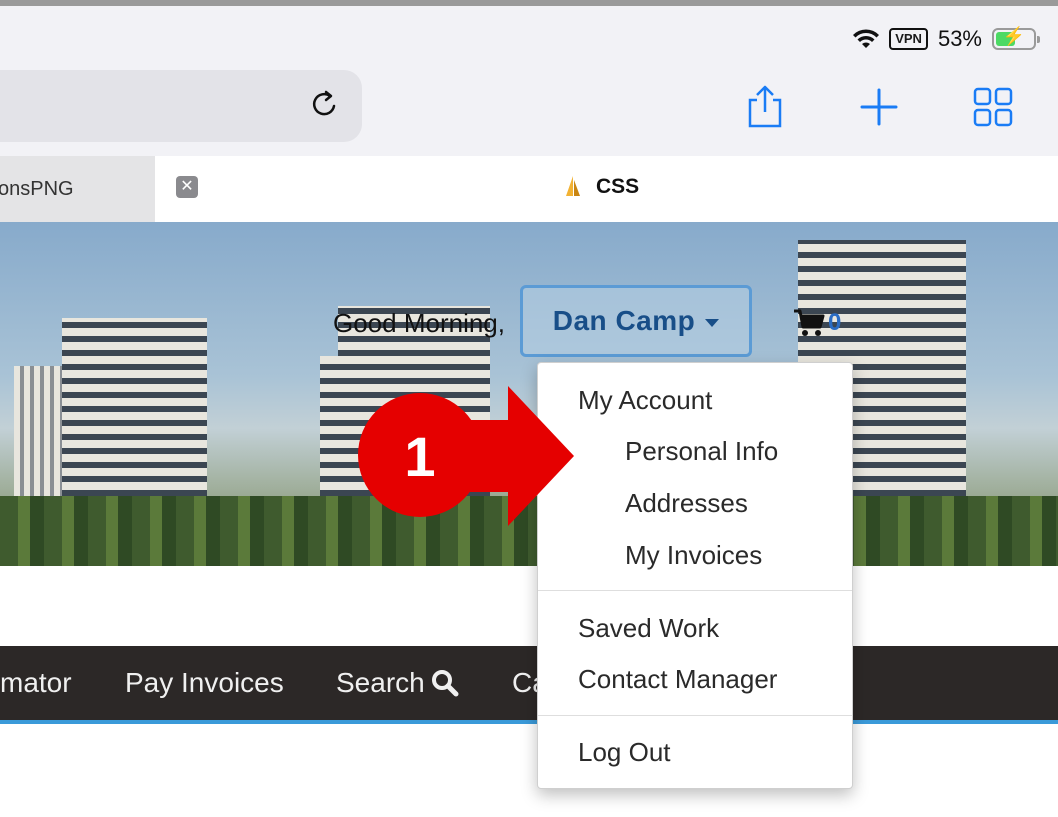 The image size is (1058, 817). Describe the element at coordinates (187, 187) in the screenshot. I see `tab-close-icon: ✕` at that location.